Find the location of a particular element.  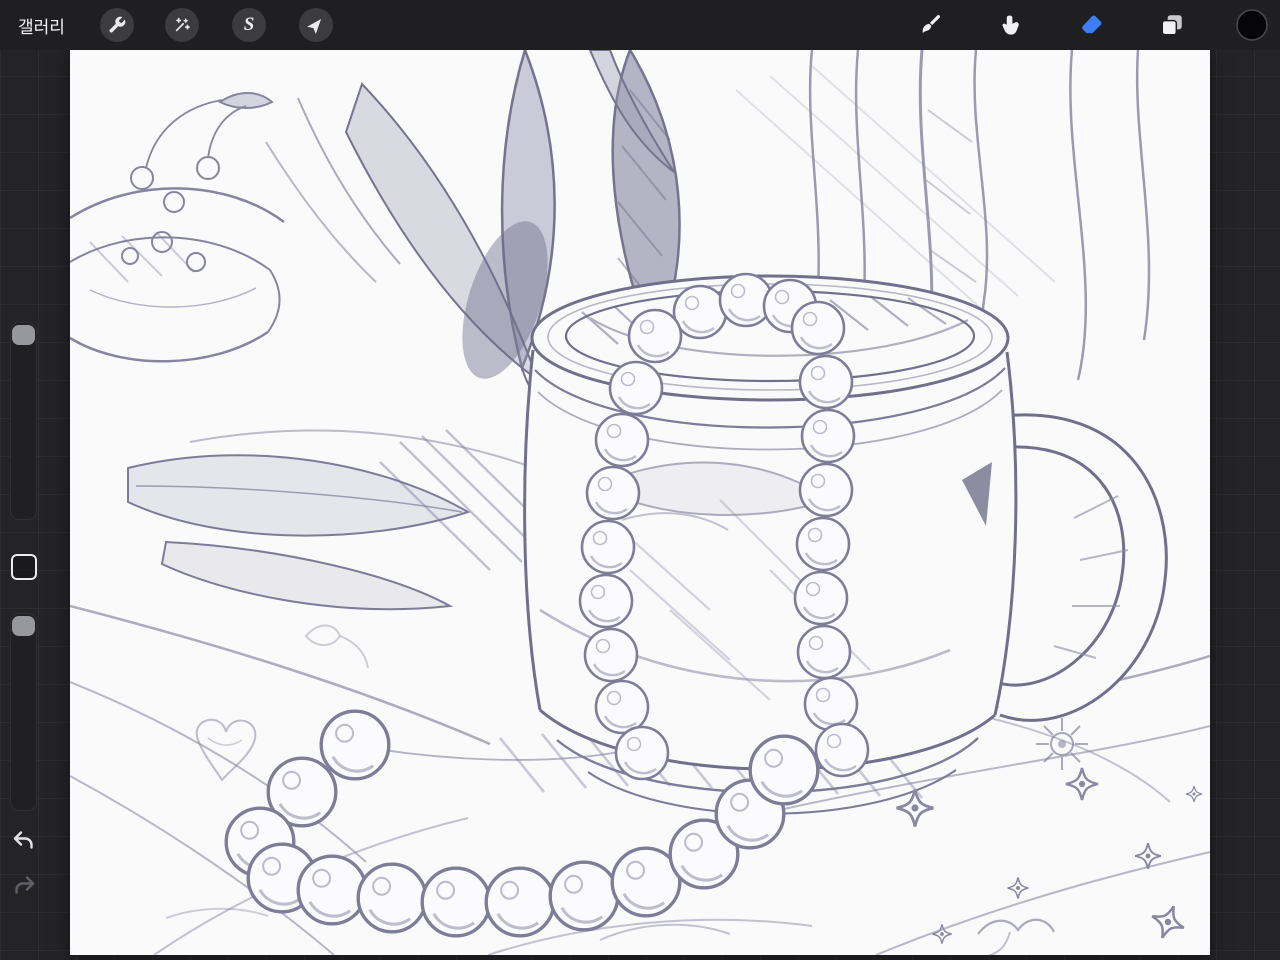

redo-button is located at coordinates (24, 886).